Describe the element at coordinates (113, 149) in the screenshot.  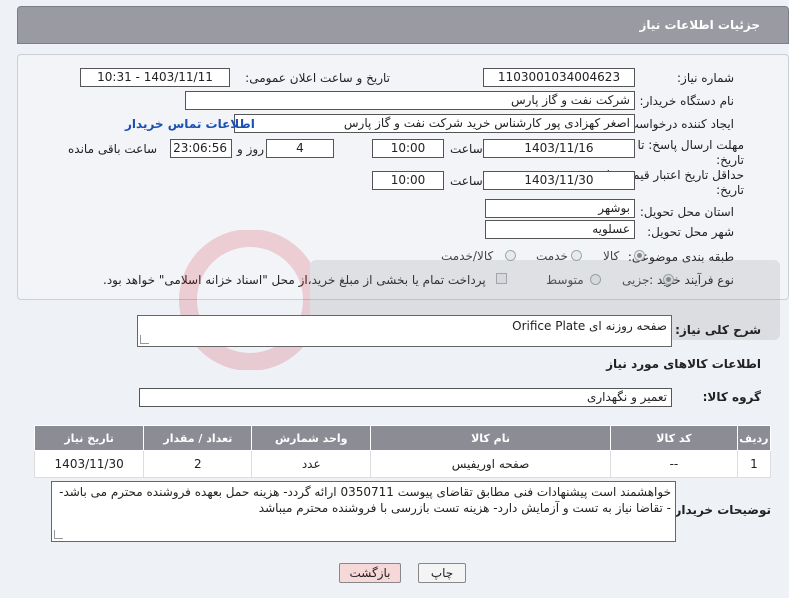
I see `remaining-time-label: ساعت باقی مانده` at that location.